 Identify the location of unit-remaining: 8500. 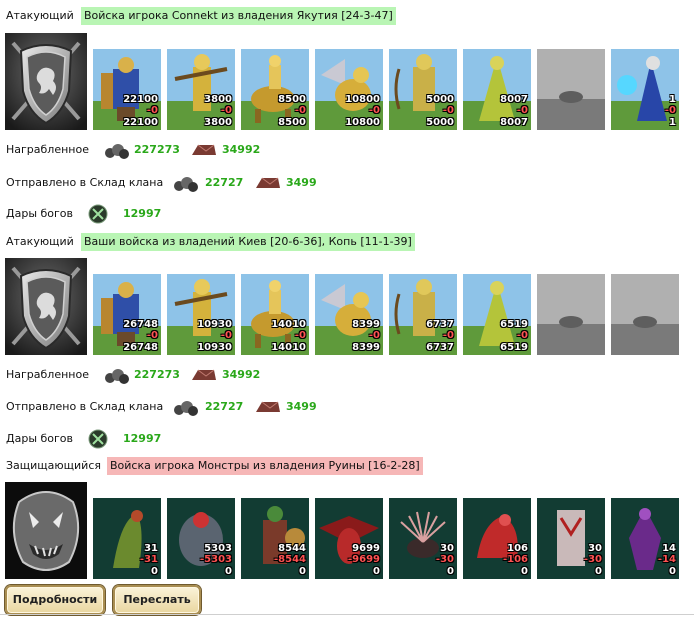
(292, 122).